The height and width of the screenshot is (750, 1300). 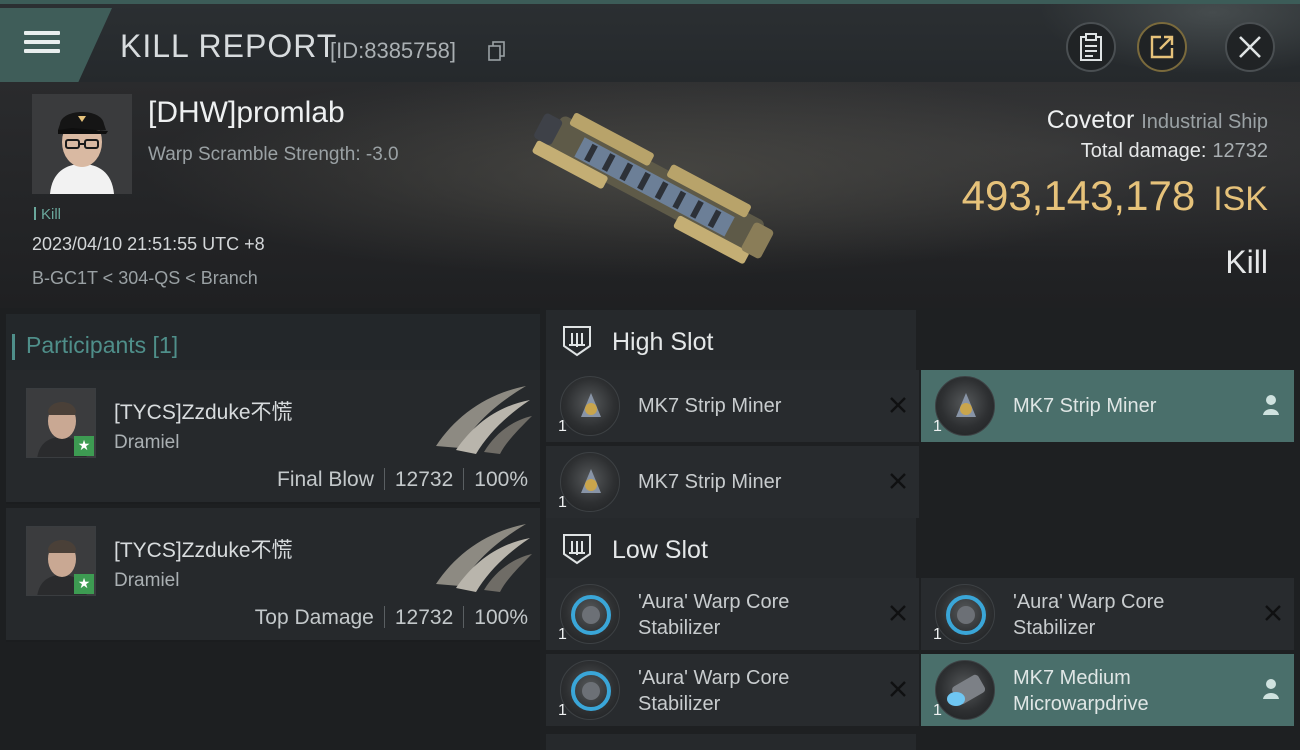 I want to click on total-damage: Total damage: 12732, so click(x=1174, y=151).